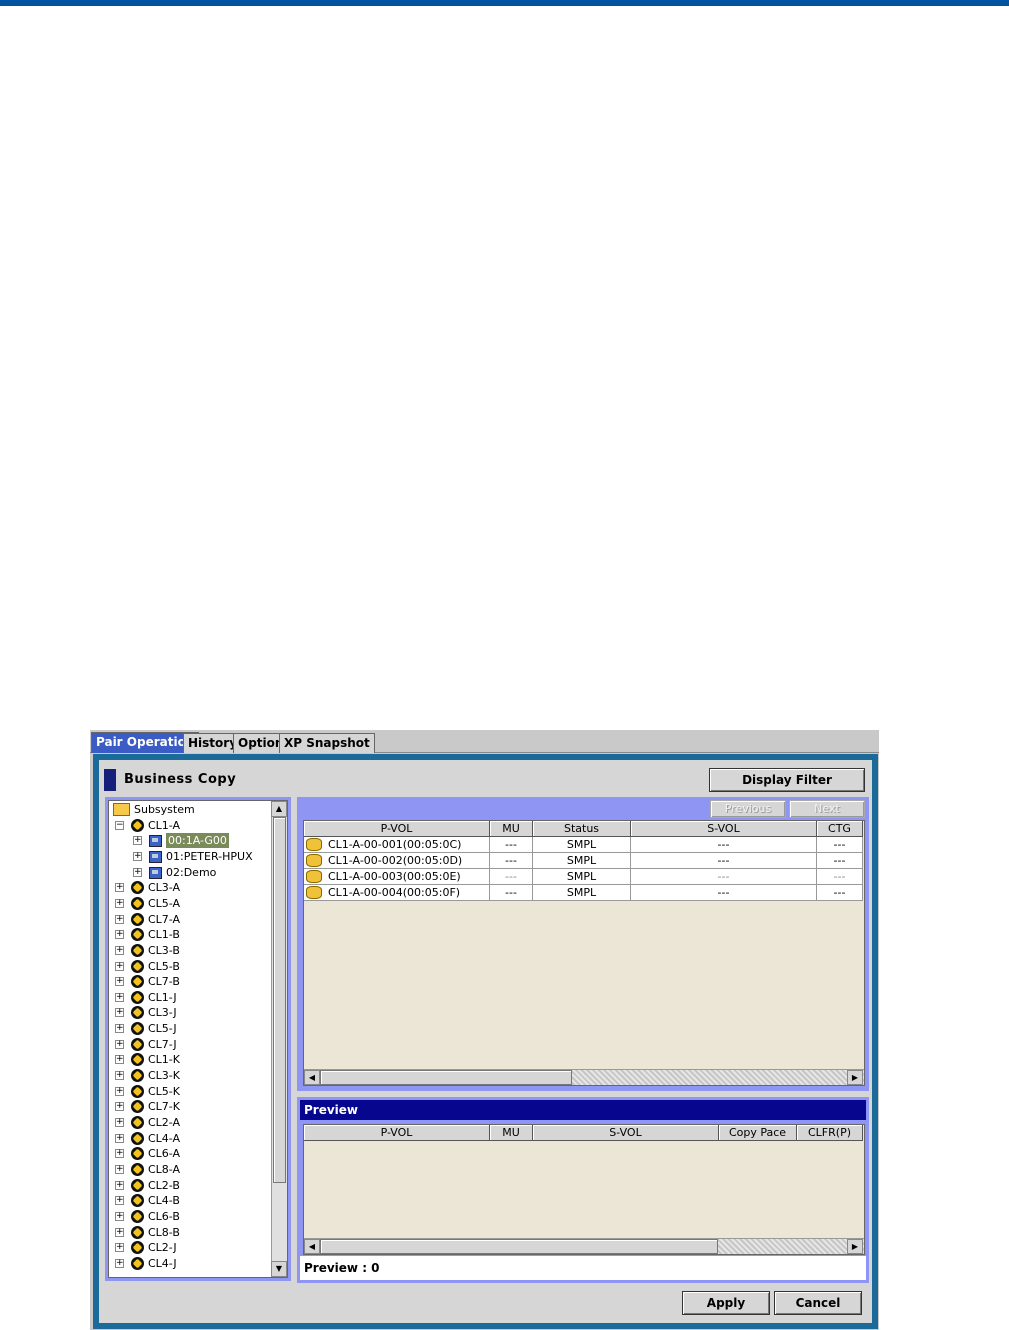  I want to click on next-button: Next, so click(827, 809).